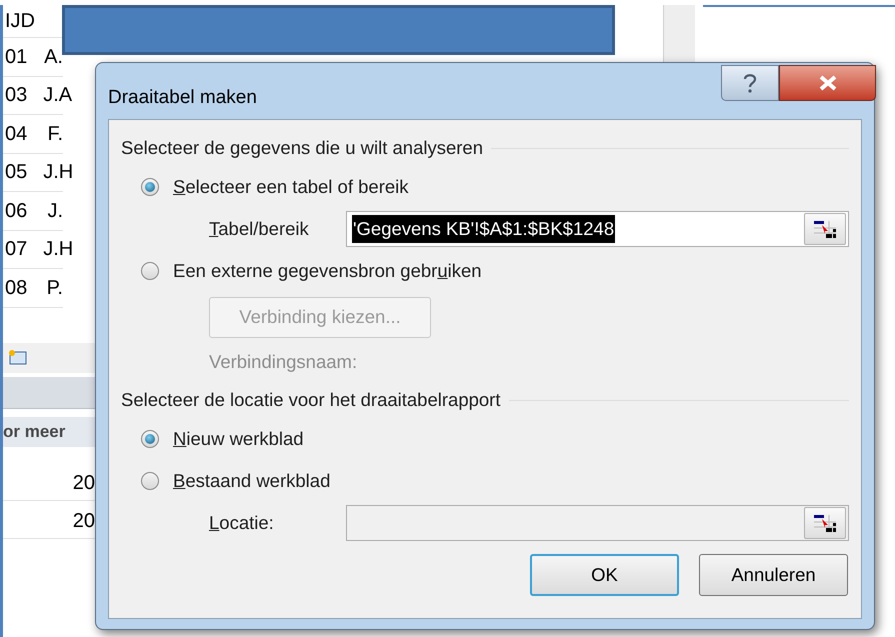 The image size is (895, 637). I want to click on help-icon, so click(750, 83).